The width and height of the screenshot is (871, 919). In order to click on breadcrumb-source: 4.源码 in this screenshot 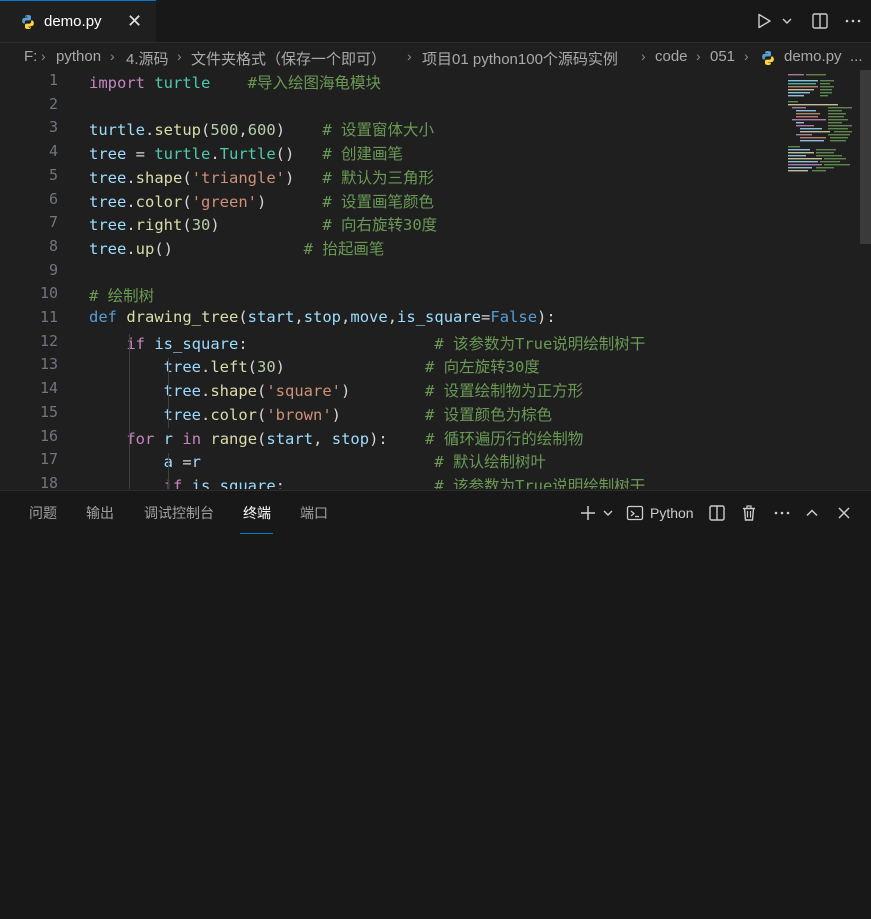, I will do `click(147, 58)`.